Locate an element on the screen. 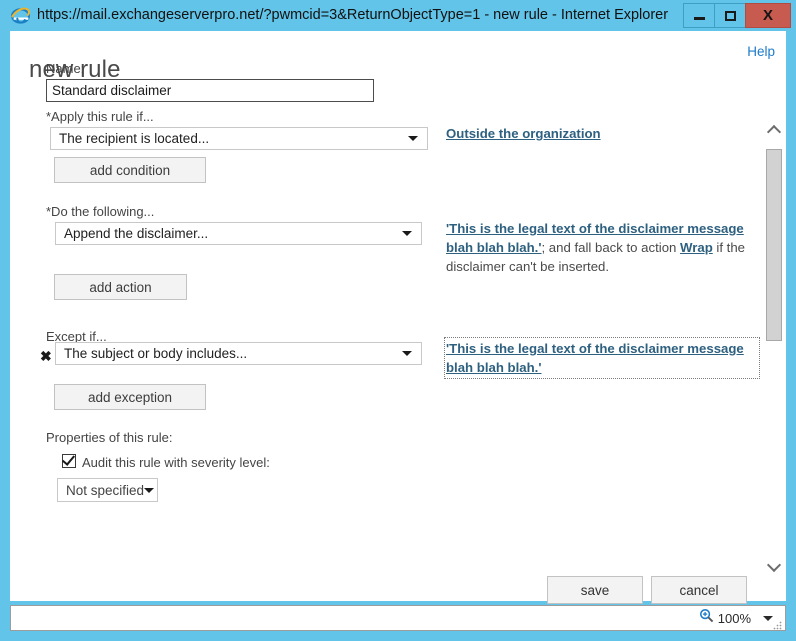 This screenshot has height=641, width=796. check-icon is located at coordinates (68, 459).